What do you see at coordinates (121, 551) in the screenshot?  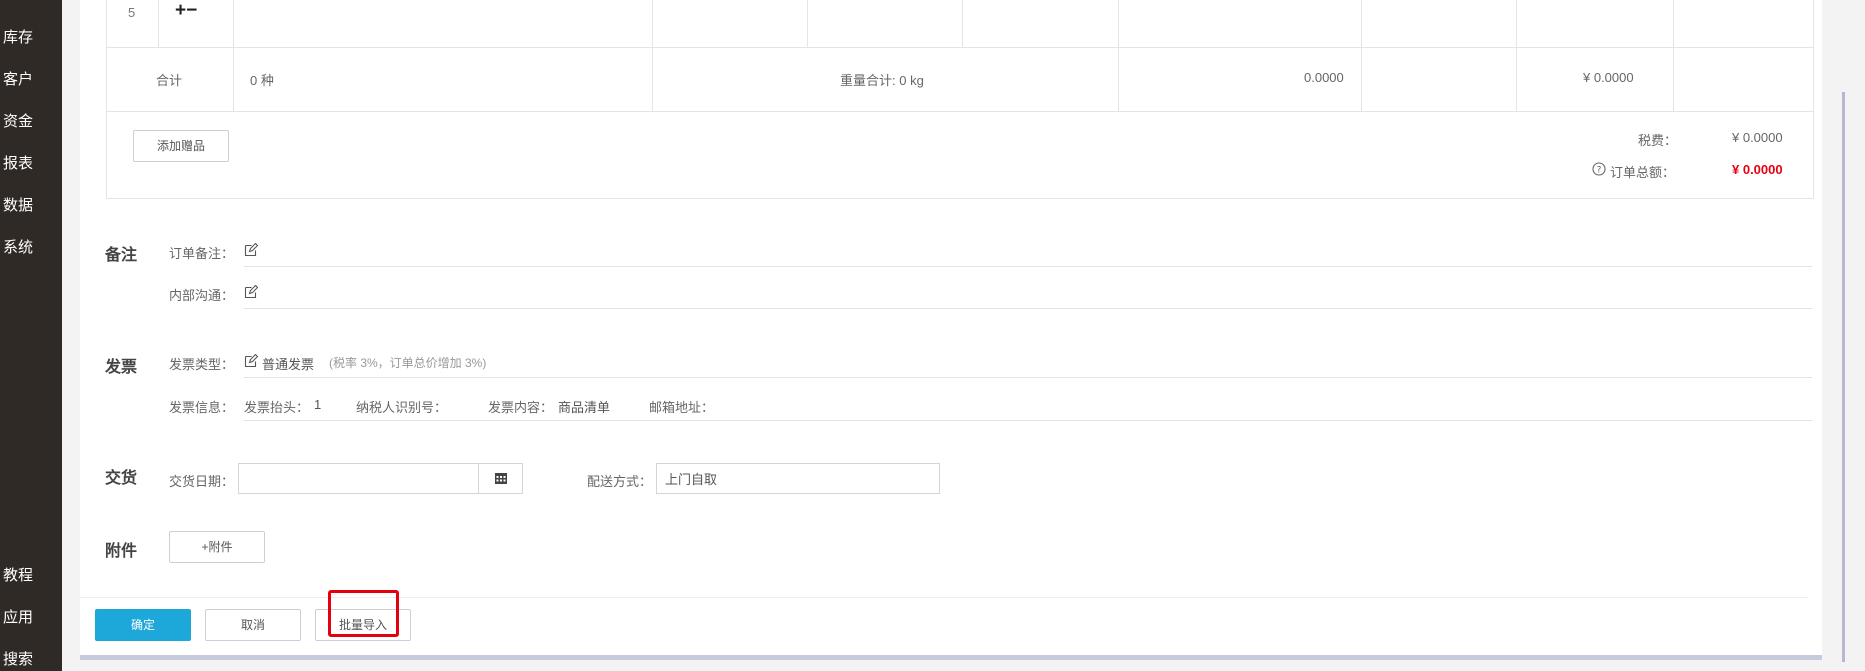 I see `attachment-section-title: 附件` at bounding box center [121, 551].